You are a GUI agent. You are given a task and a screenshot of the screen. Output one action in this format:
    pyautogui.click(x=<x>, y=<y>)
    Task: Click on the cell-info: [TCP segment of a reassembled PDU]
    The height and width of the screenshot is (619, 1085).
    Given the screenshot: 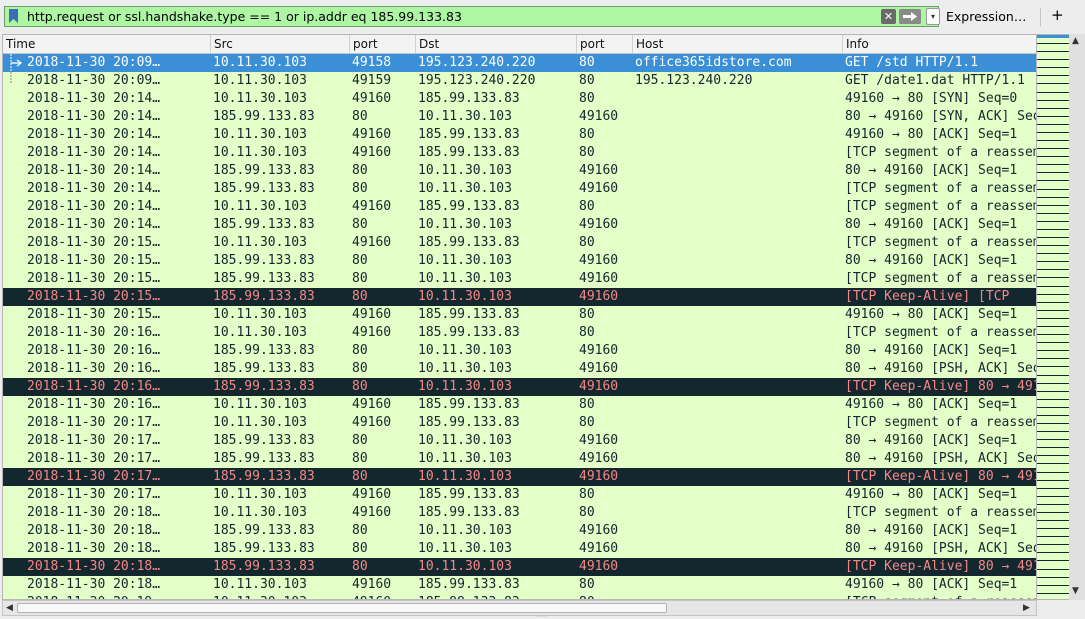 What is the action you would take?
    pyautogui.click(x=940, y=278)
    